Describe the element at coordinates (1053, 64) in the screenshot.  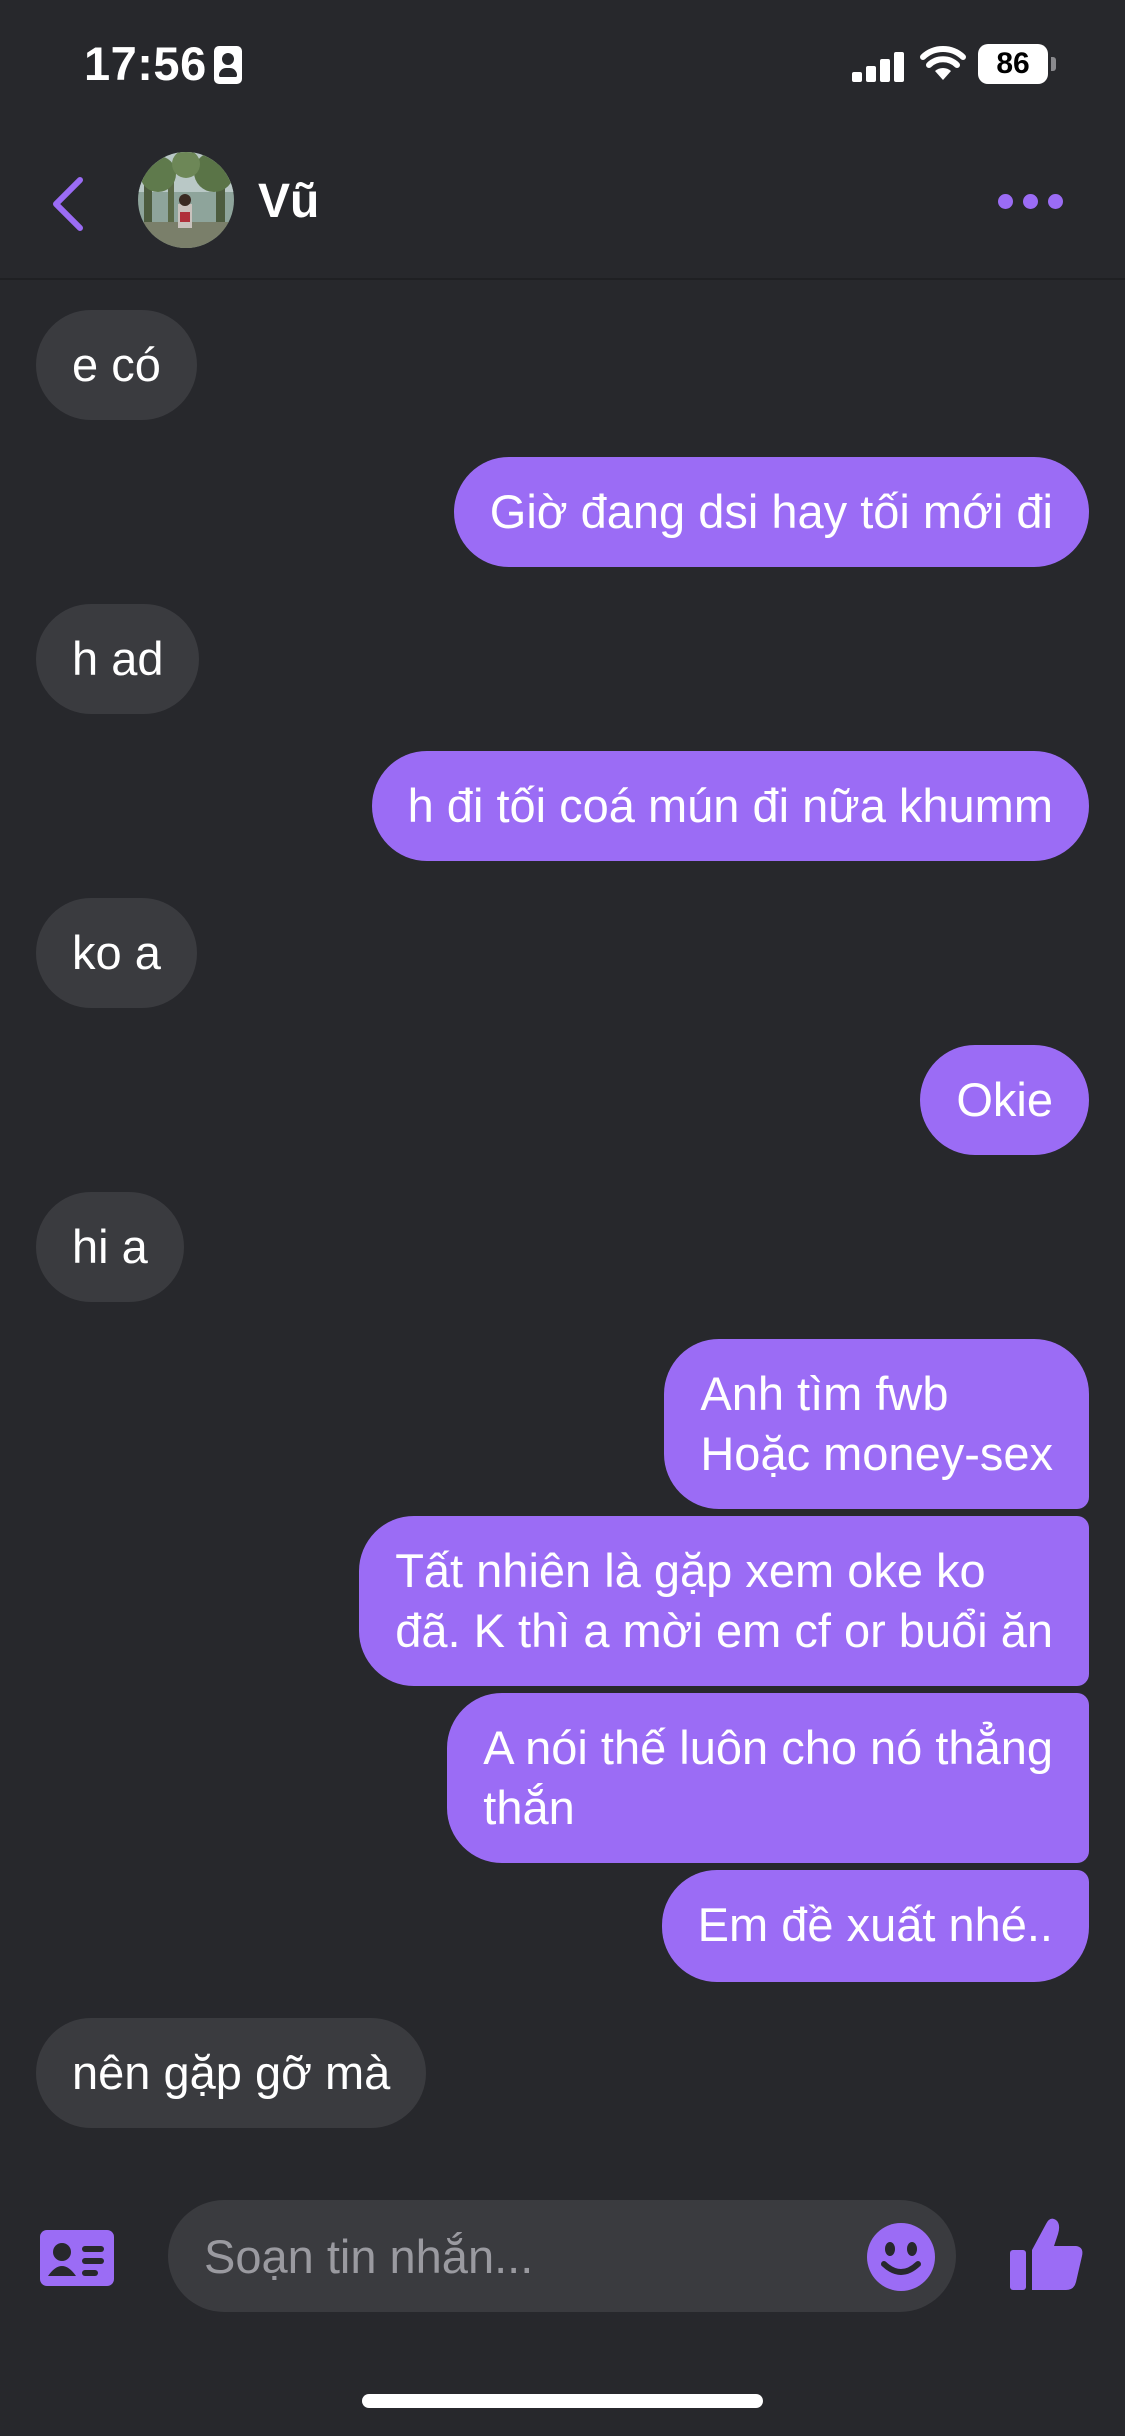
I see `battery-tip` at that location.